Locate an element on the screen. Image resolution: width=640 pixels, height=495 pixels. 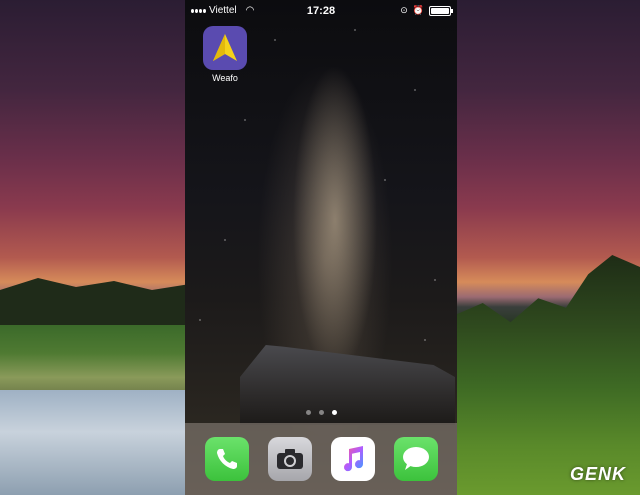
phone-icon is located at coordinates (226, 459).